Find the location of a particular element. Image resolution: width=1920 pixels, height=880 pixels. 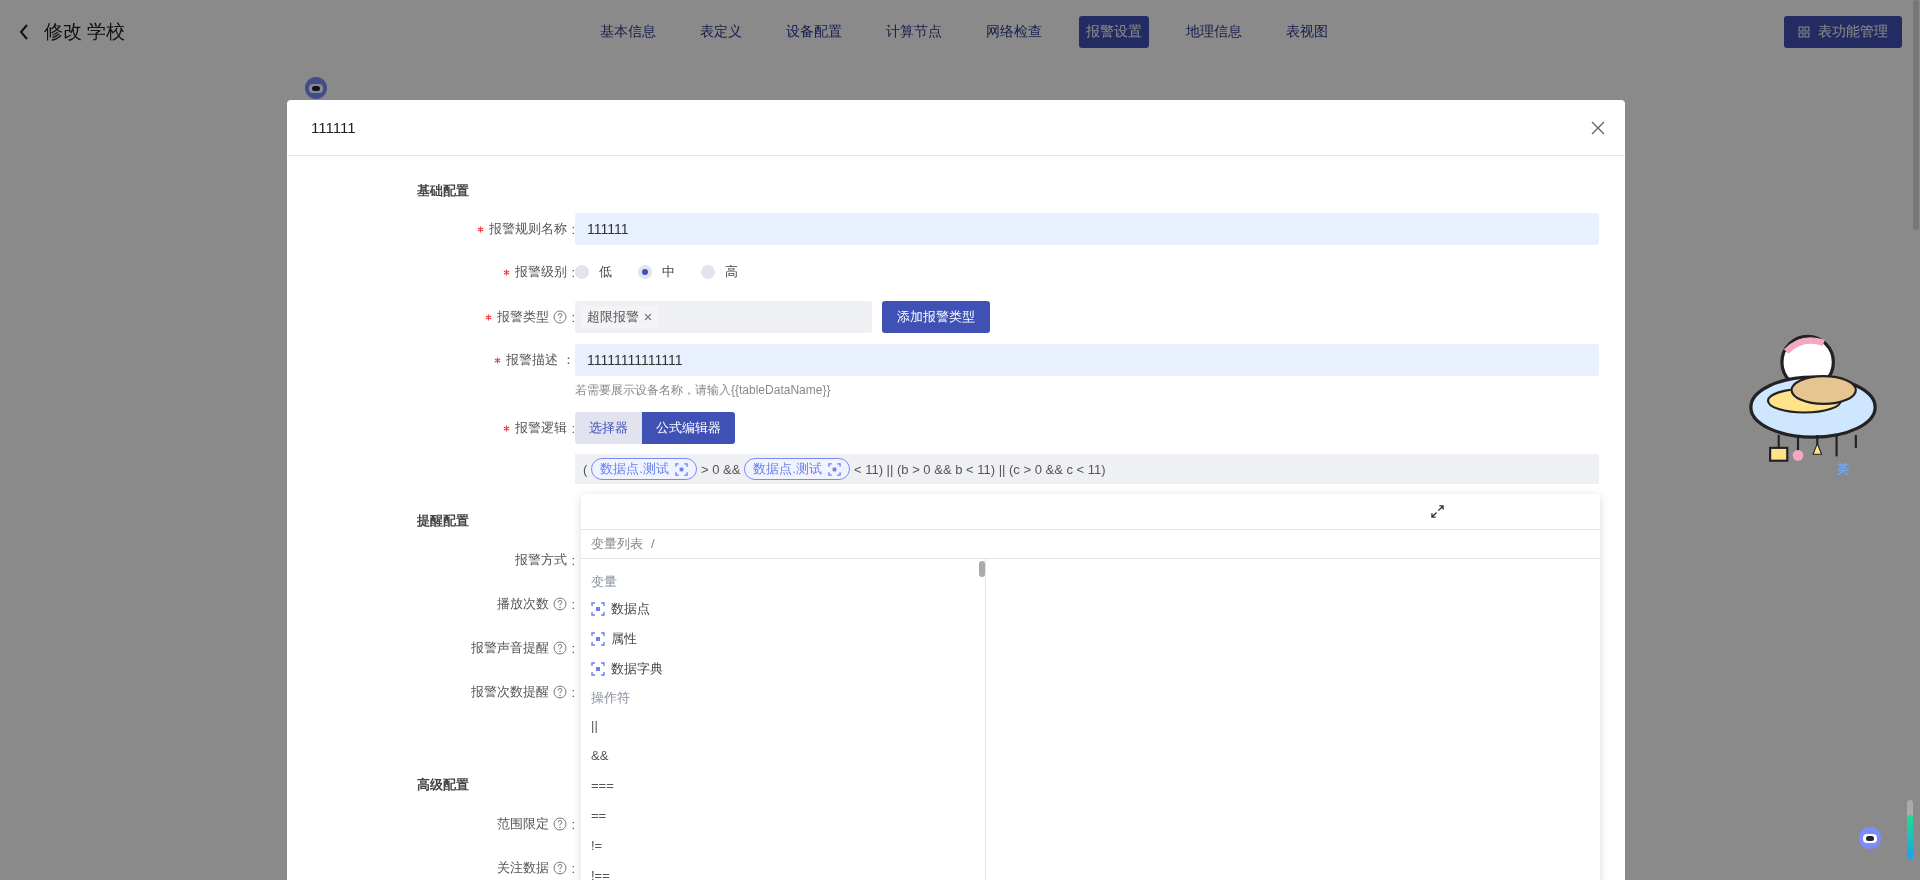

dialog-title: 111111 is located at coordinates (333, 127).